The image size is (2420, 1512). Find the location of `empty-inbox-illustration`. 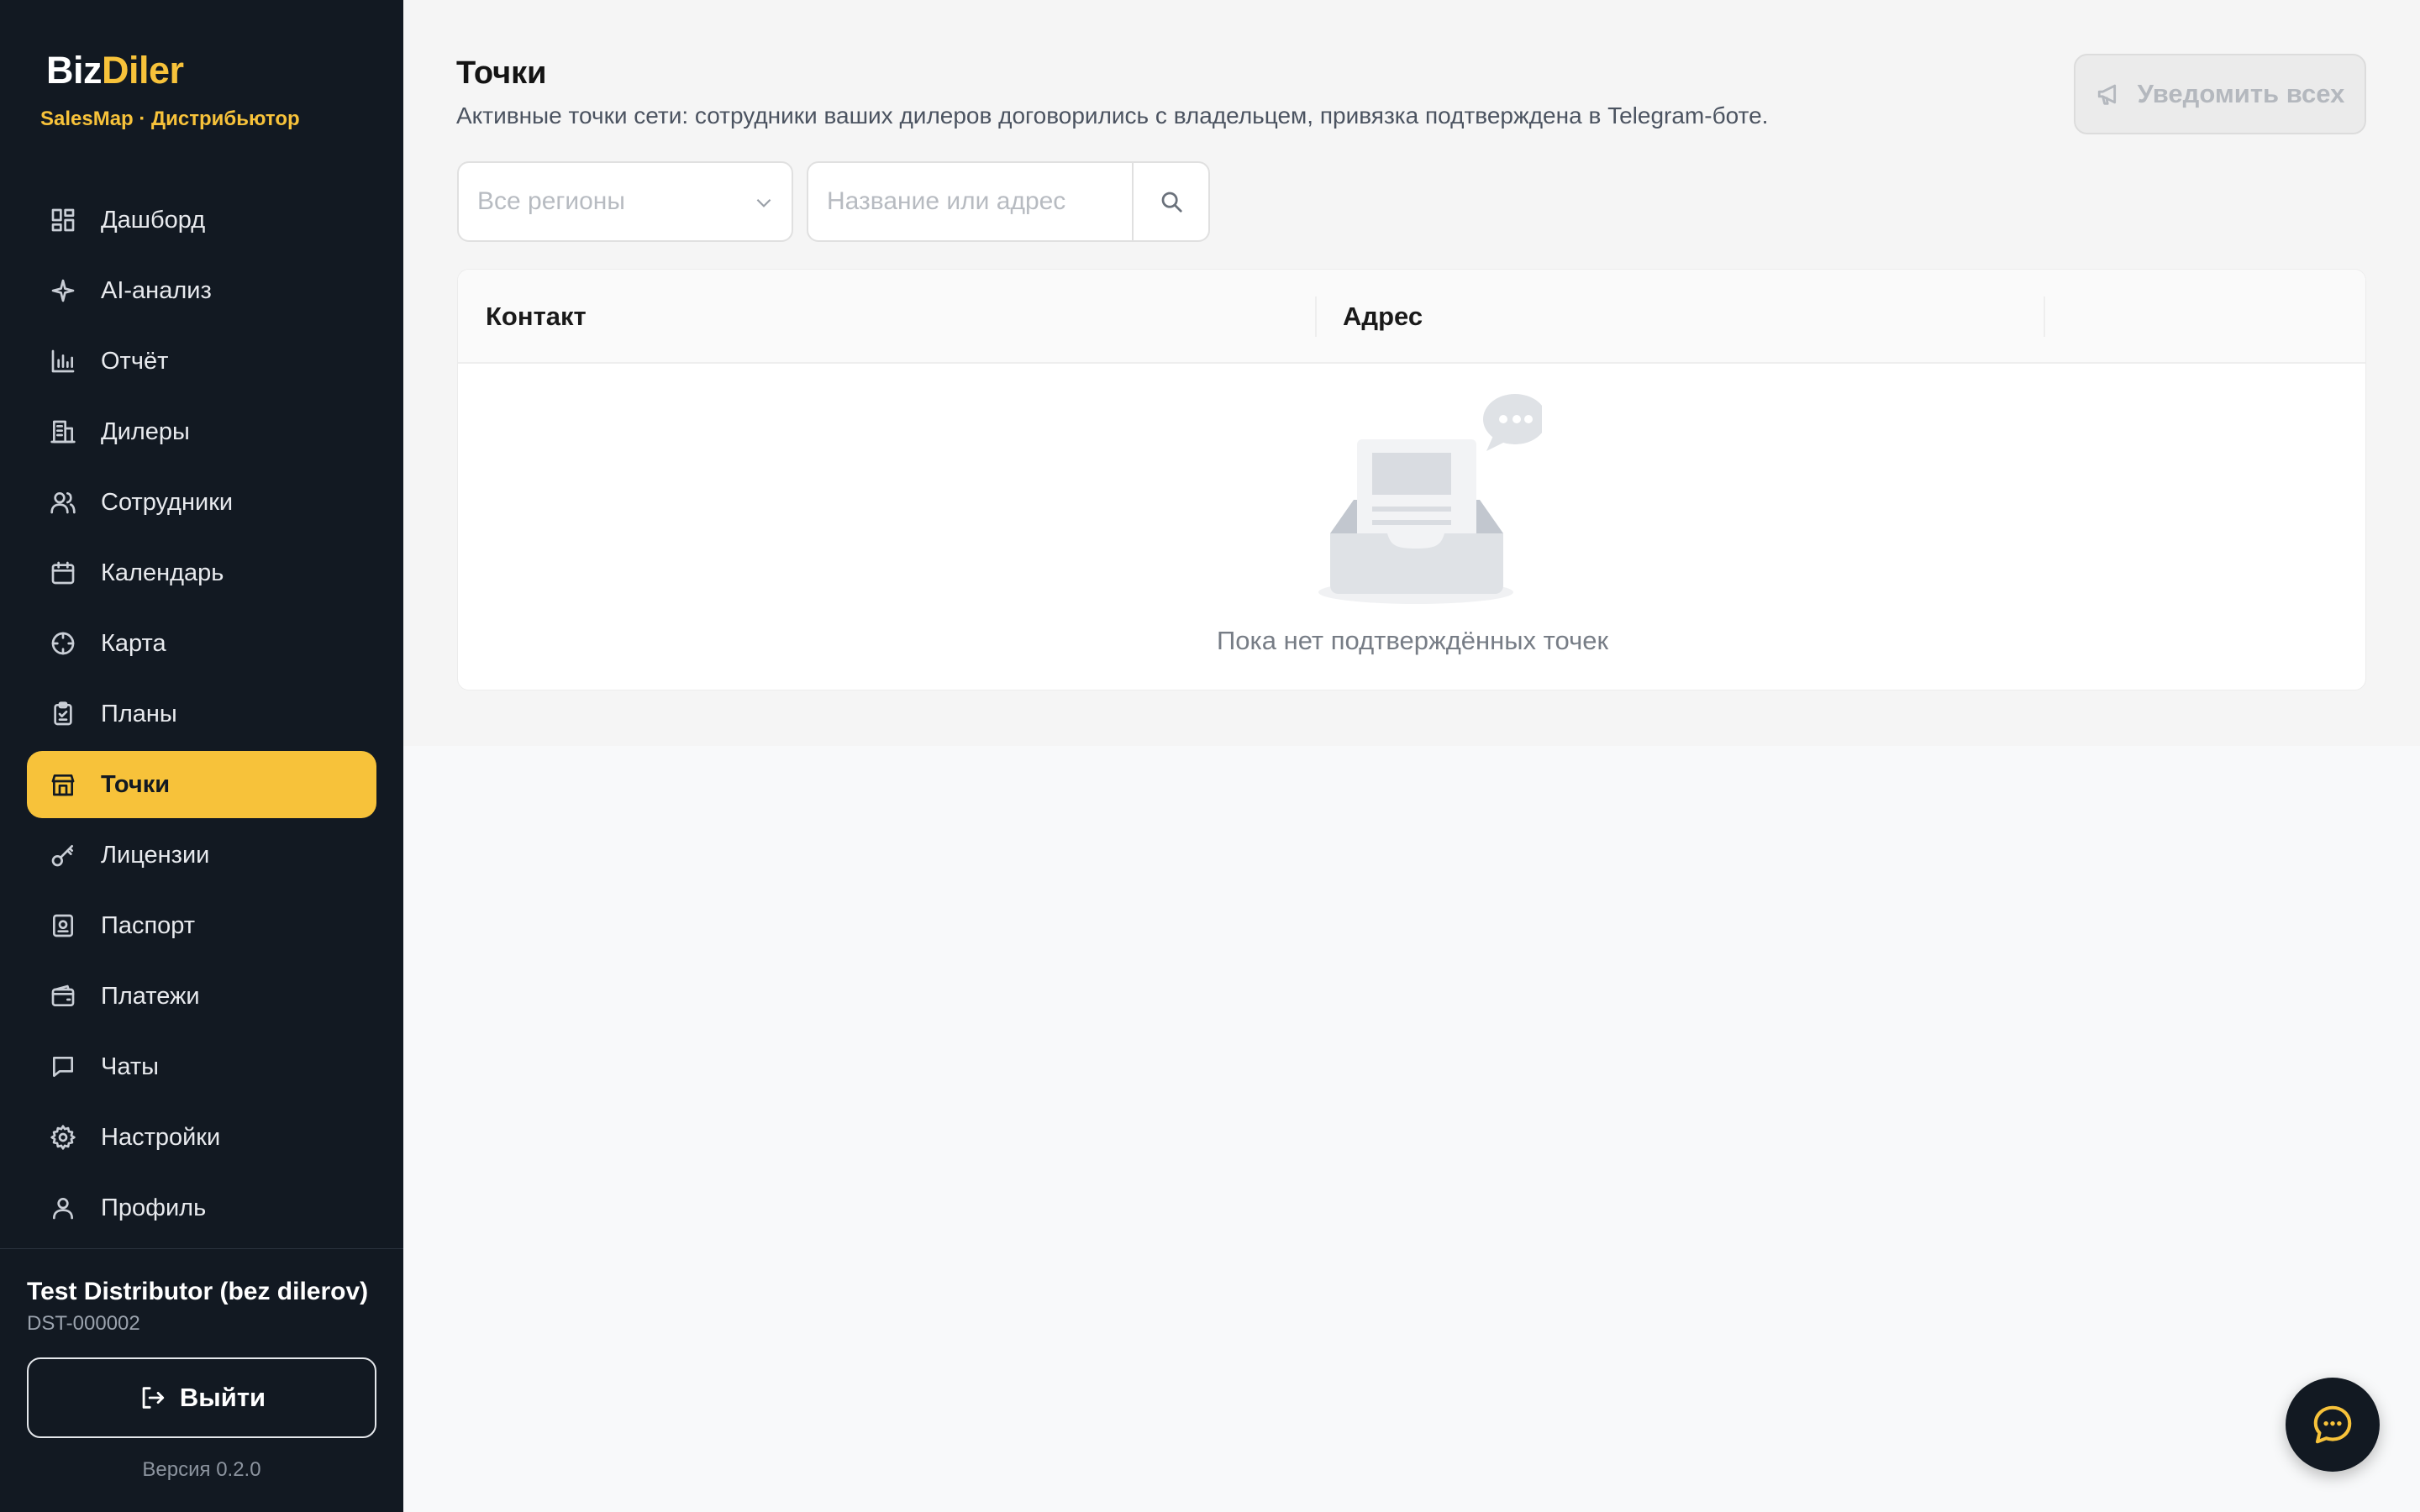

empty-inbox-illustration is located at coordinates (1430, 499).